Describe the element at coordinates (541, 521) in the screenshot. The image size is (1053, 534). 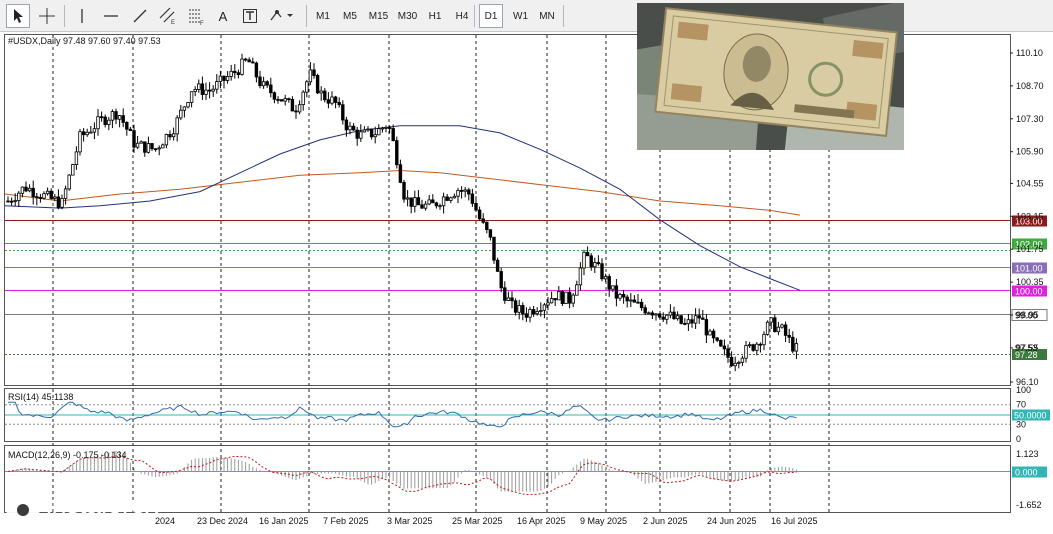
I see `date-tick-label: 16 Apr 2025` at that location.